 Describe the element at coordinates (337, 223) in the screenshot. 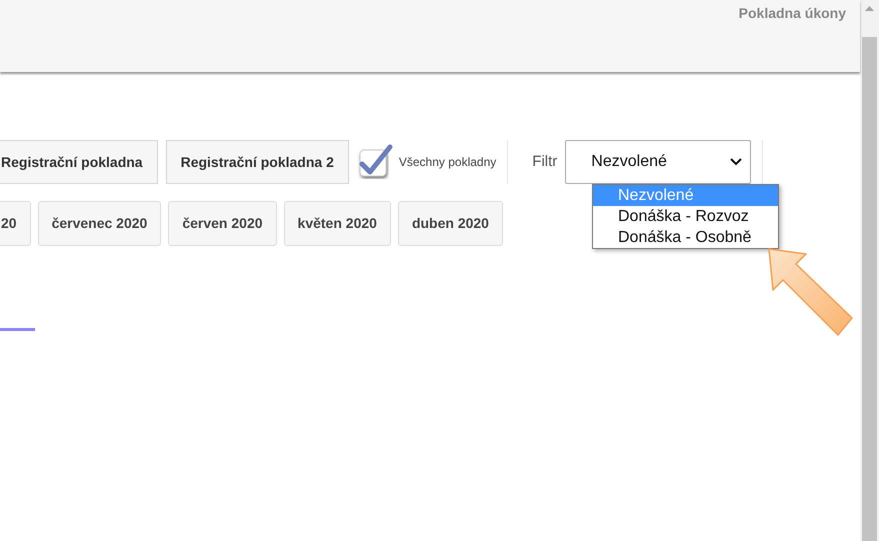

I see `month-button: květen 2020` at that location.